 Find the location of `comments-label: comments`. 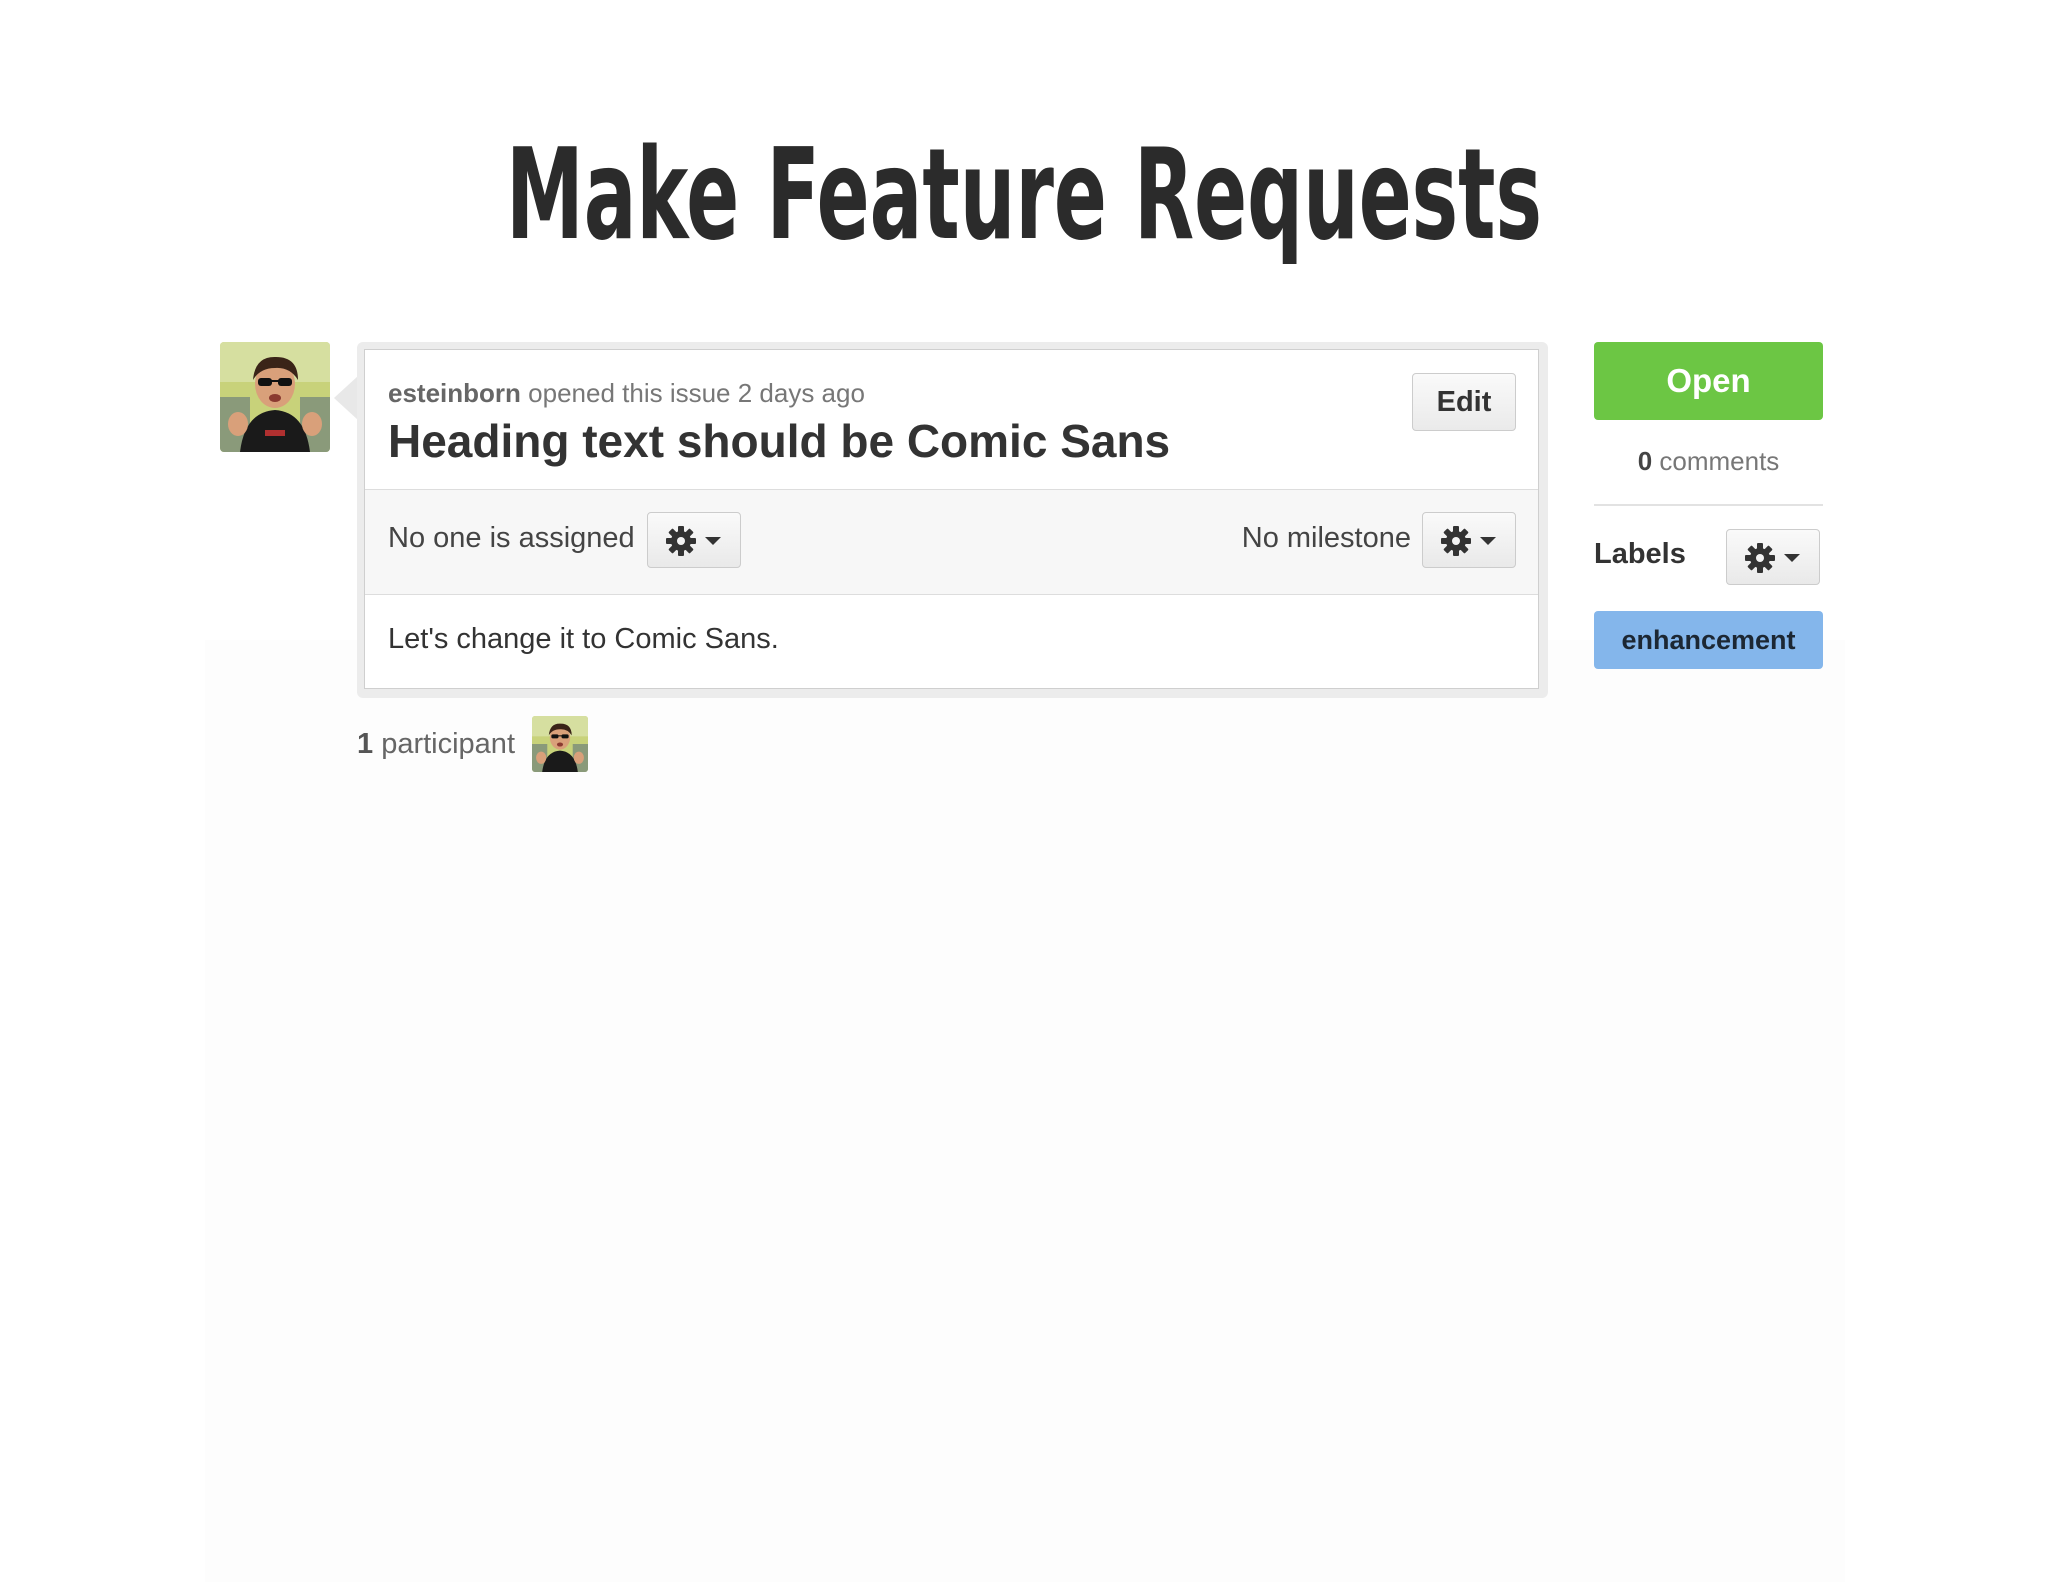

comments-label: comments is located at coordinates (1716, 461).